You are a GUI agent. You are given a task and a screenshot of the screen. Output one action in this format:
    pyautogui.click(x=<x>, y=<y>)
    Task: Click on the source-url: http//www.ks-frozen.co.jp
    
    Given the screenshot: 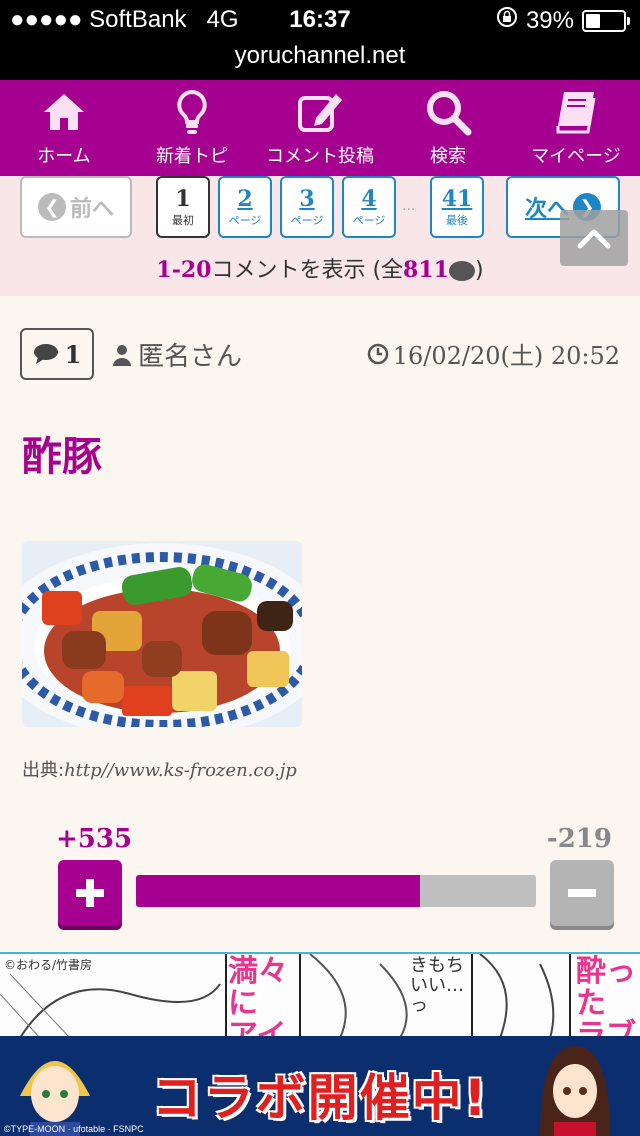 What is the action you would take?
    pyautogui.click(x=180, y=770)
    